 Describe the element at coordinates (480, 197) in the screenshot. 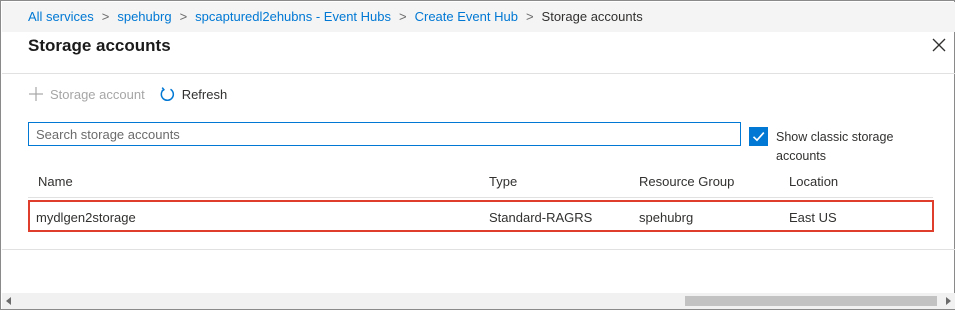

I see `header-row-divider` at that location.